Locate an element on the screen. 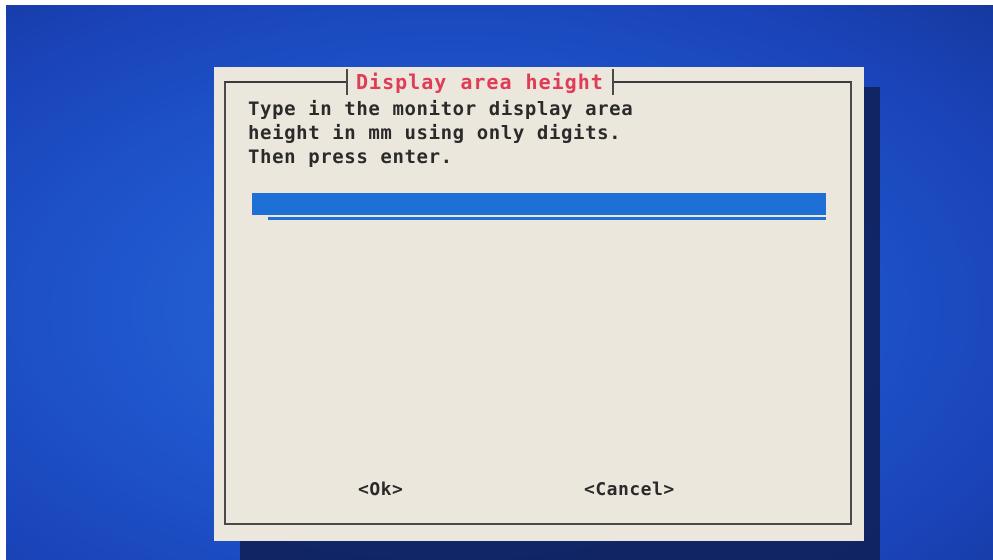 The image size is (993, 560). dialog-title-box: Display area height is located at coordinates (480, 82).